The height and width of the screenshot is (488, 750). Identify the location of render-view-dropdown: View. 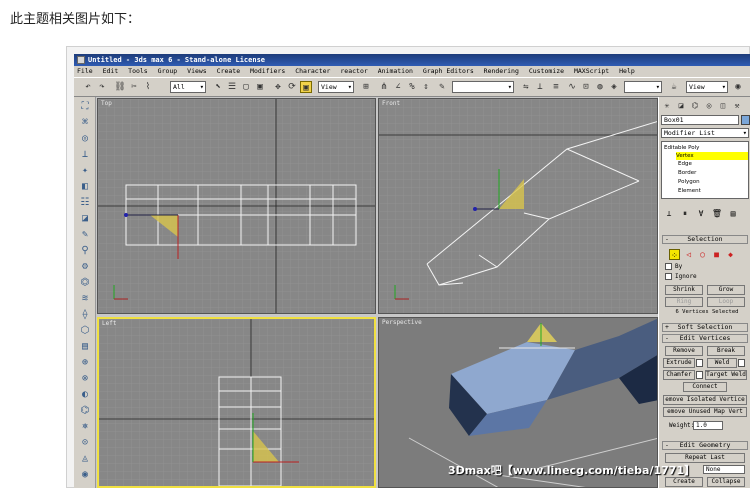
(707, 87).